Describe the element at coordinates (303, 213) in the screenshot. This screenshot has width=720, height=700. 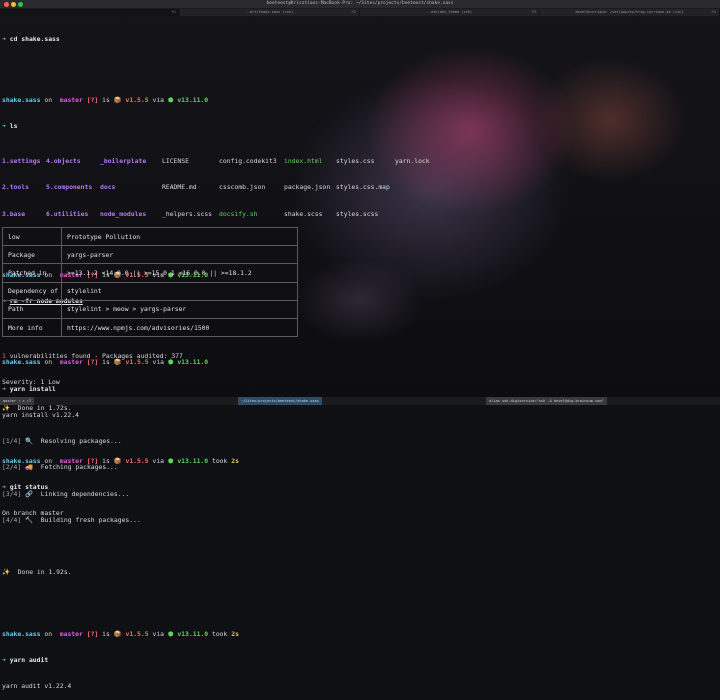
I see `ls-entry: shake.scss` at that location.